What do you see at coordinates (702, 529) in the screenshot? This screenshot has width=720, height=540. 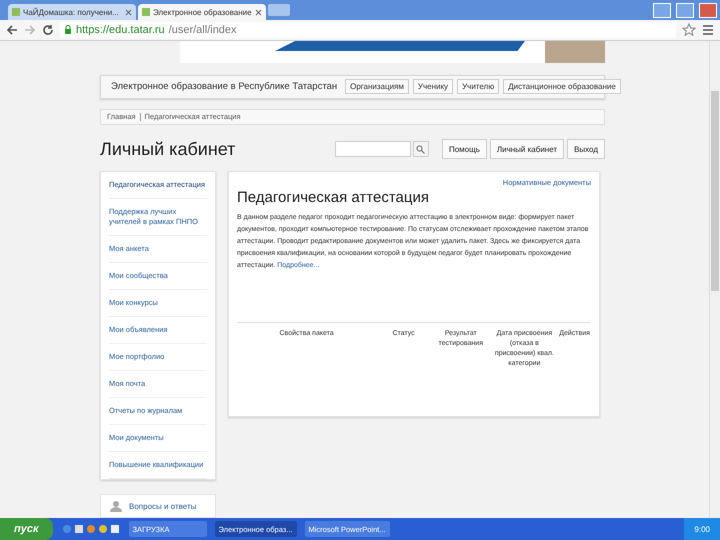 I see `clock: 9:00` at bounding box center [702, 529].